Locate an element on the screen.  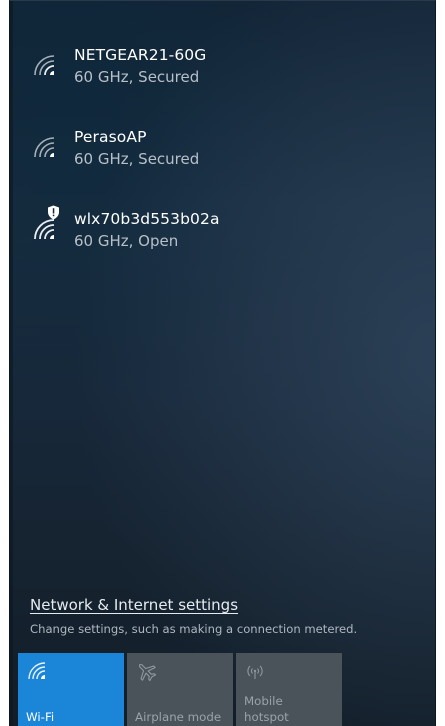
wifi-icon is located at coordinates (37, 671).